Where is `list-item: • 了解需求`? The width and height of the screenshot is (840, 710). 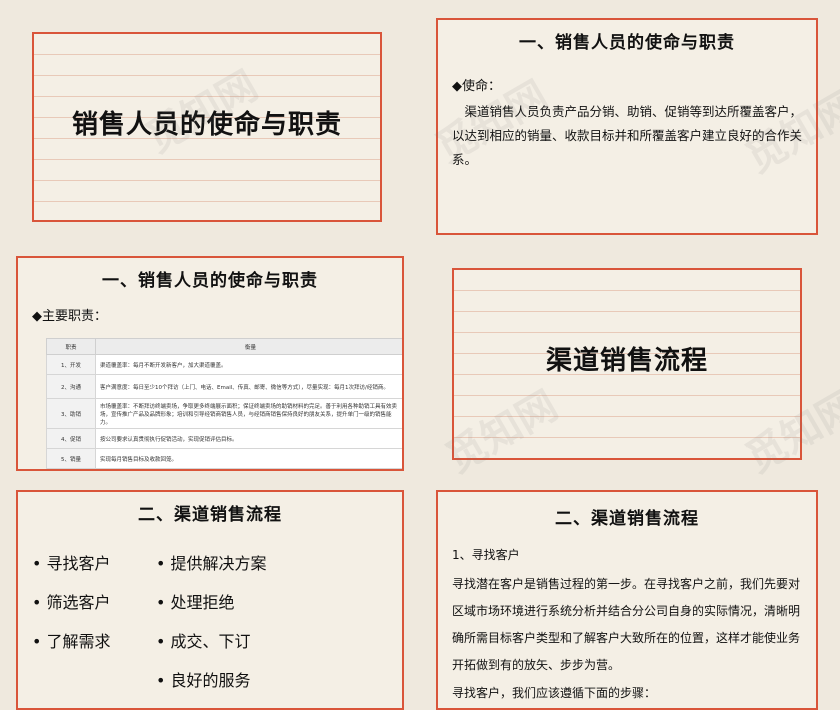 list-item: • 了解需求 is located at coordinates (71, 641).